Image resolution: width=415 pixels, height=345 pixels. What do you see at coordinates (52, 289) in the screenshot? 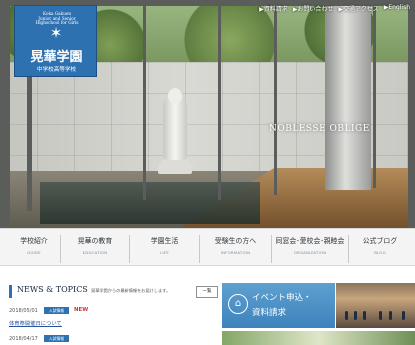
I see `news-title: NEWS & TOPICS` at bounding box center [52, 289].